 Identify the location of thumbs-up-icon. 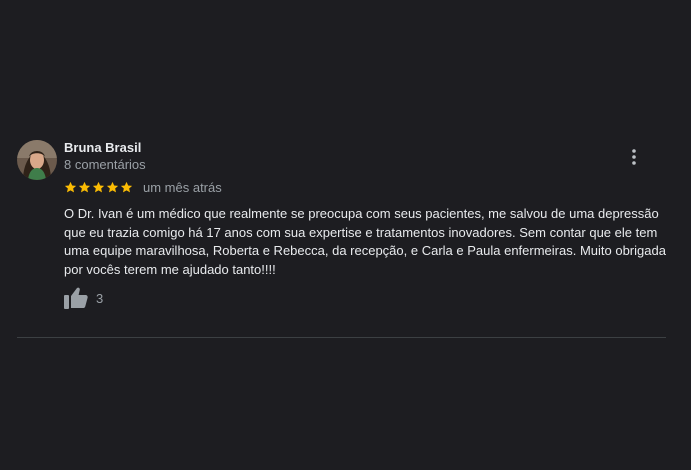
(76, 298).